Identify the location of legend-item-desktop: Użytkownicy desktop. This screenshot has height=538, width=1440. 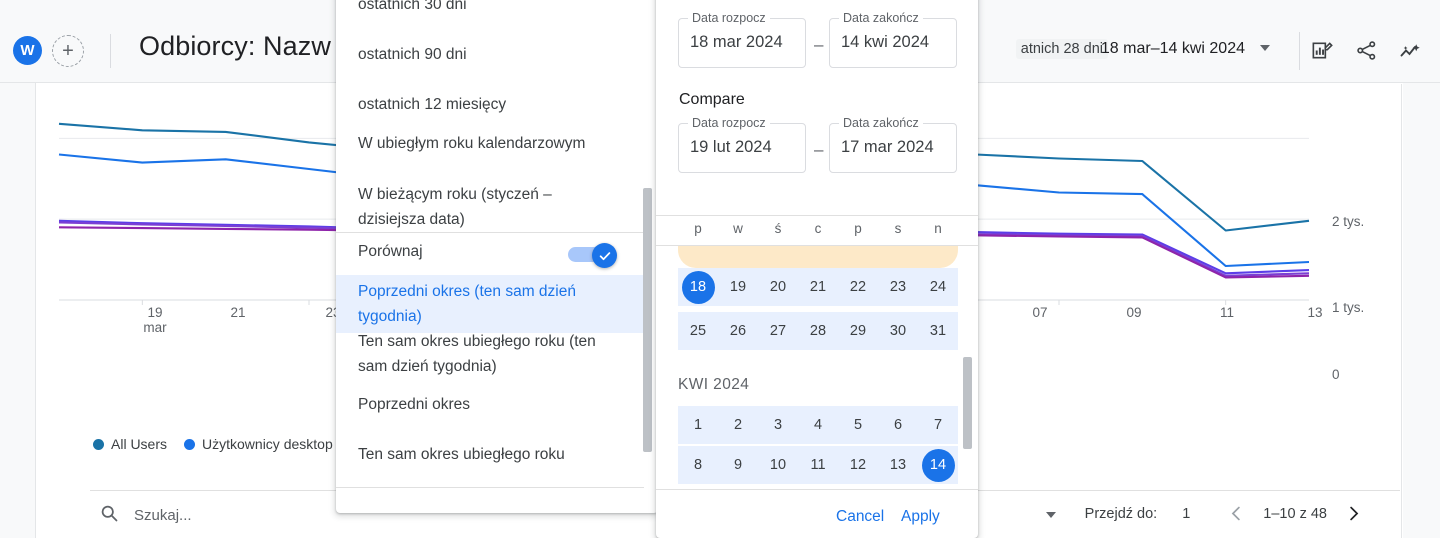
(258, 444).